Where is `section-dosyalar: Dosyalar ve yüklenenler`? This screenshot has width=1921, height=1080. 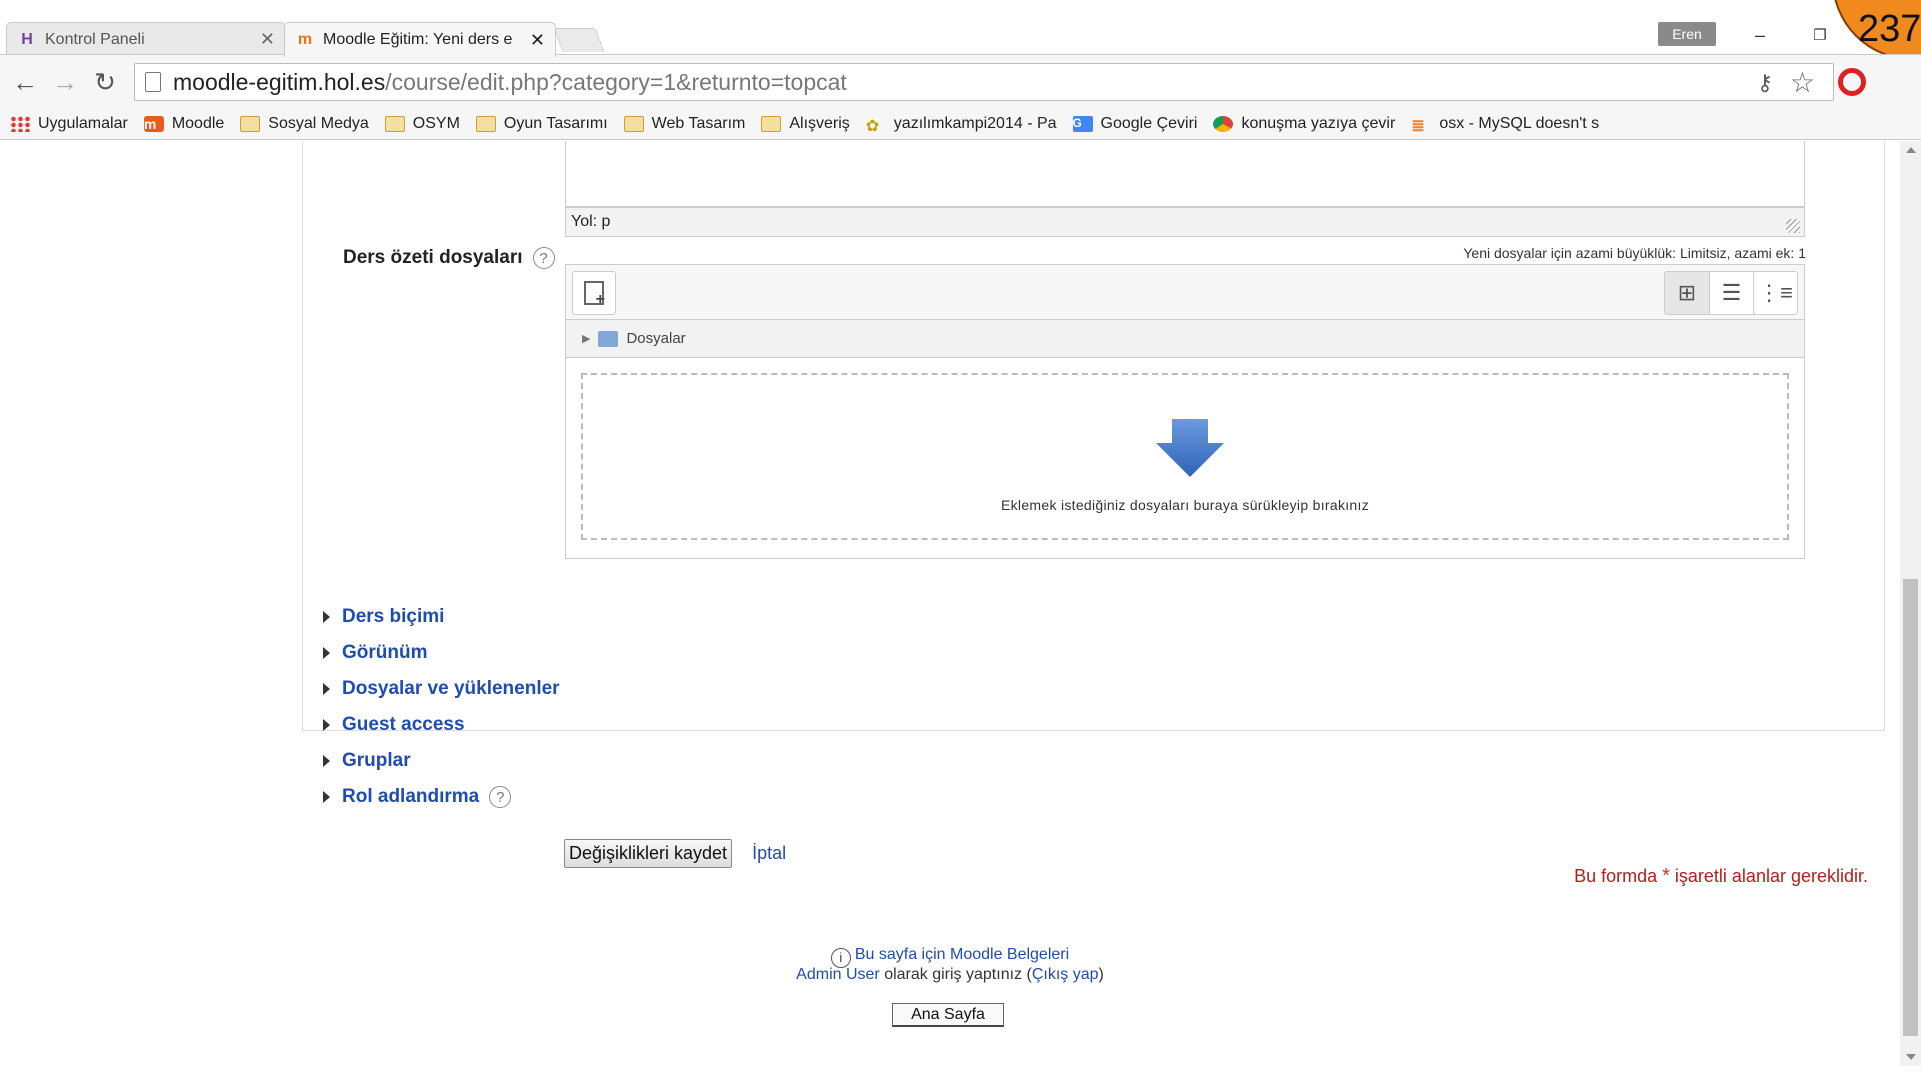 section-dosyalar: Dosyalar ve yüklenenler is located at coordinates (441, 689).